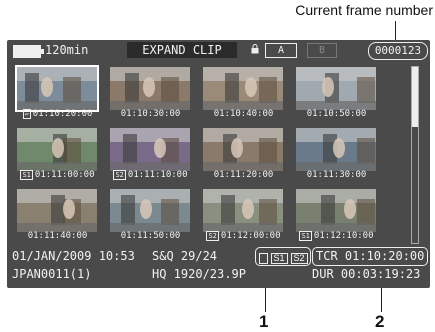 Image resolution: width=435 pixels, height=332 pixels. What do you see at coordinates (263, 258) in the screenshot?
I see `clip-icon` at bounding box center [263, 258].